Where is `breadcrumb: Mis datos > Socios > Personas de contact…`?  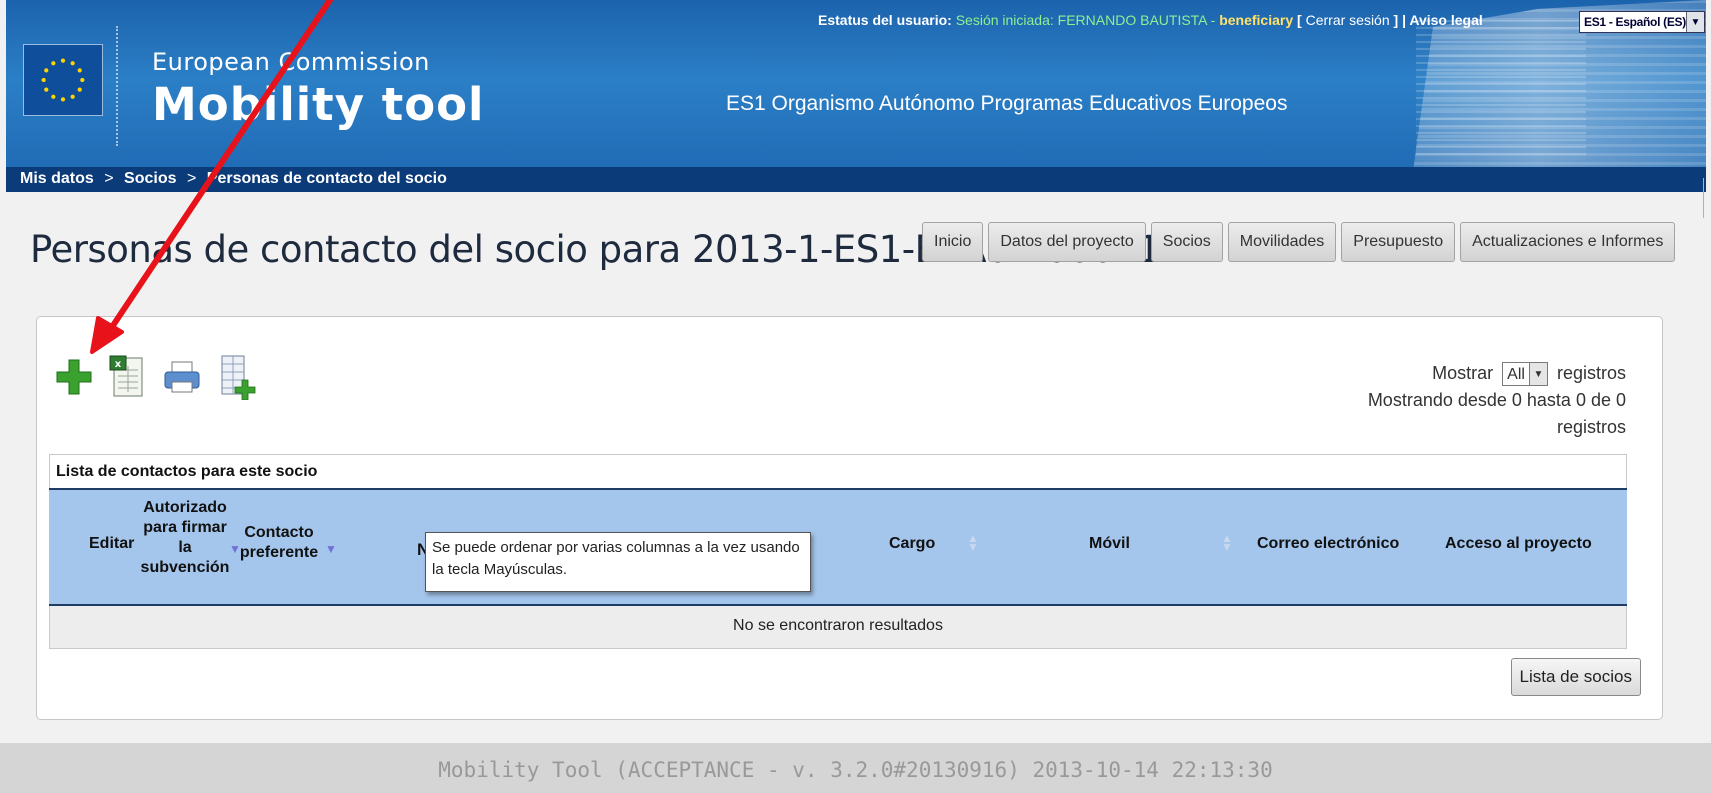
breadcrumb: Mis datos > Socios > Personas de contact… is located at coordinates (856, 179).